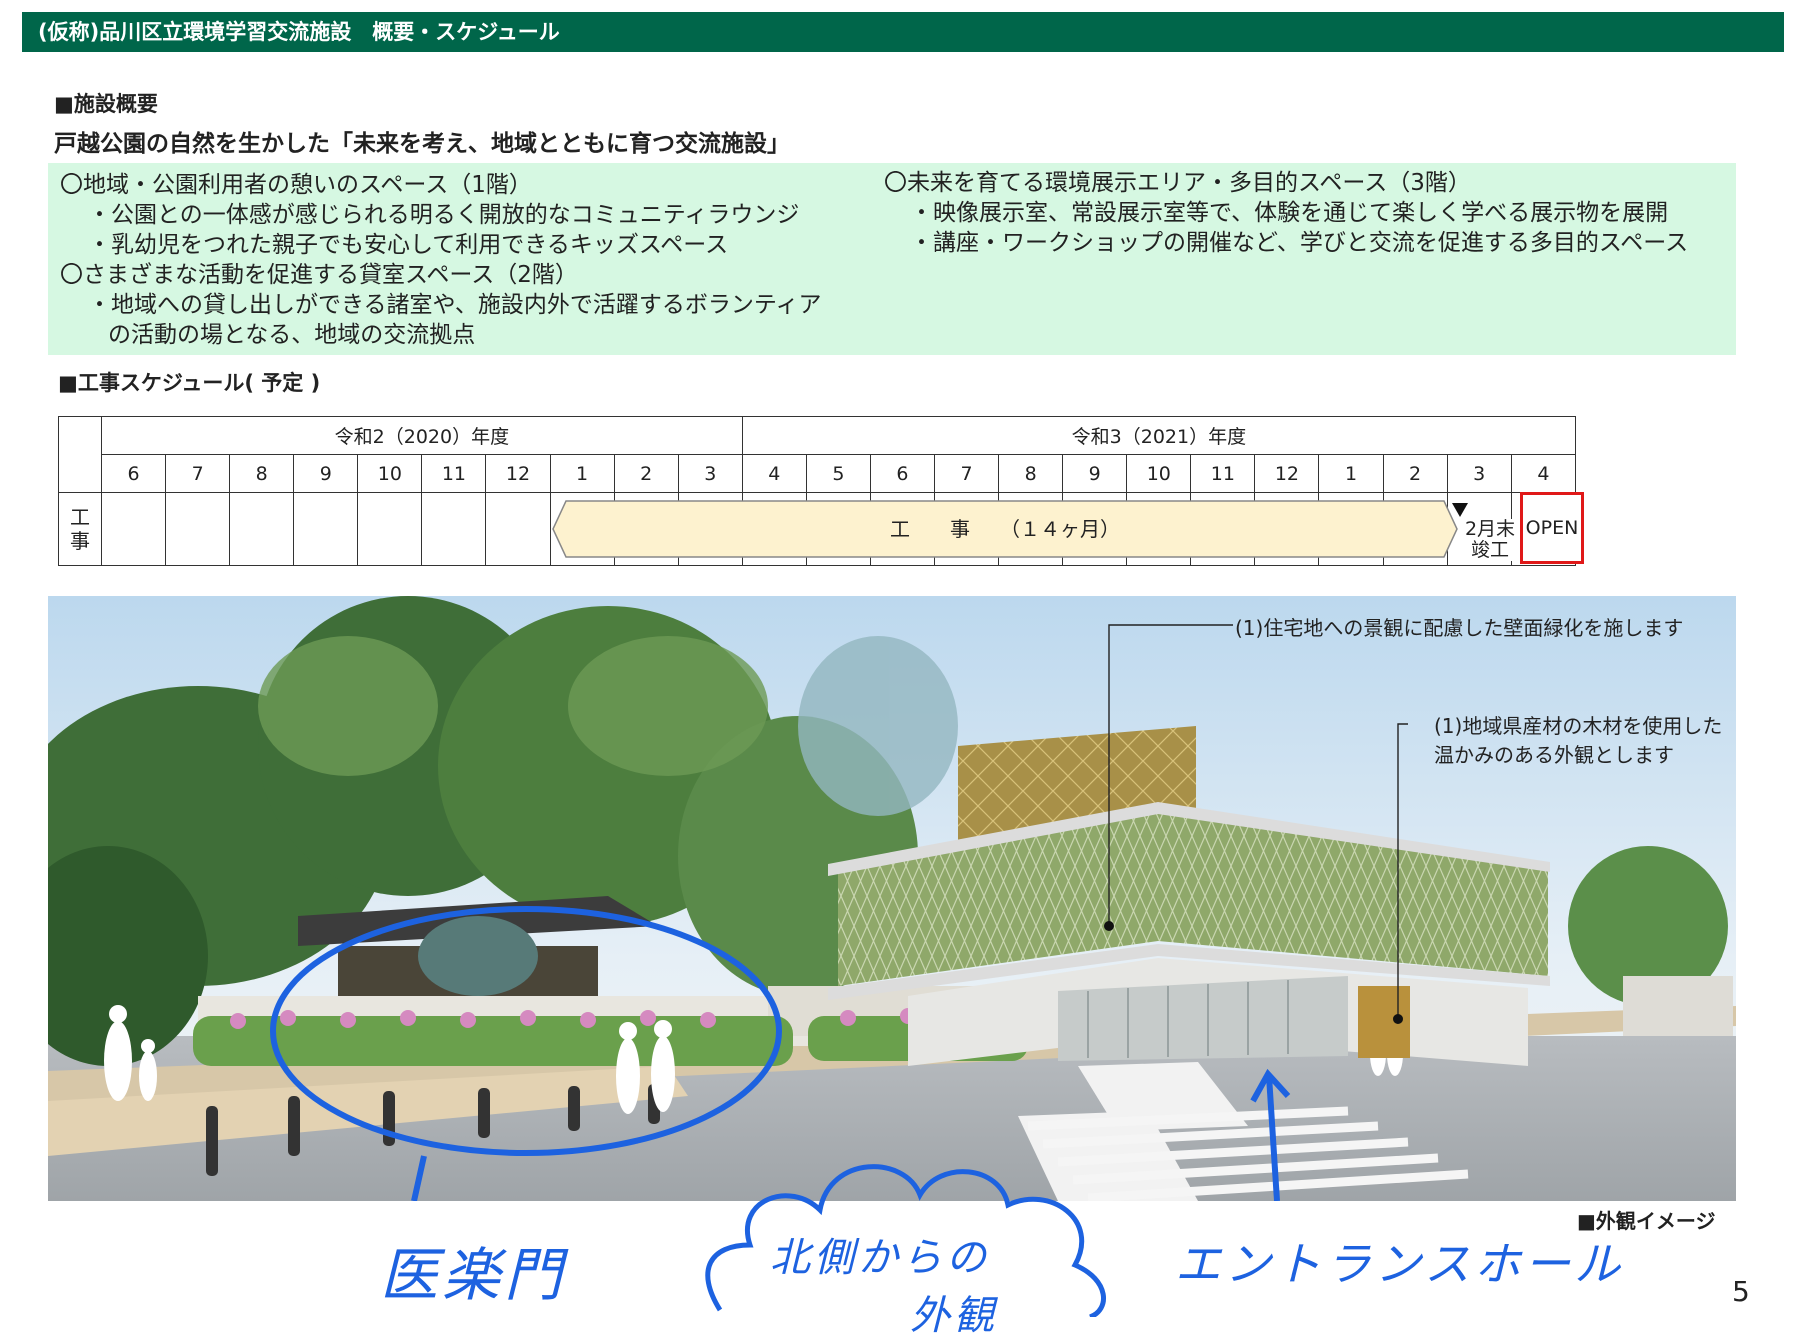 This screenshot has height=1341, width=1806. Describe the element at coordinates (299, 32) in the screenshot. I see `page-title: (仮称)品川区立環境学習交流施設 概要・スケジュール` at that location.